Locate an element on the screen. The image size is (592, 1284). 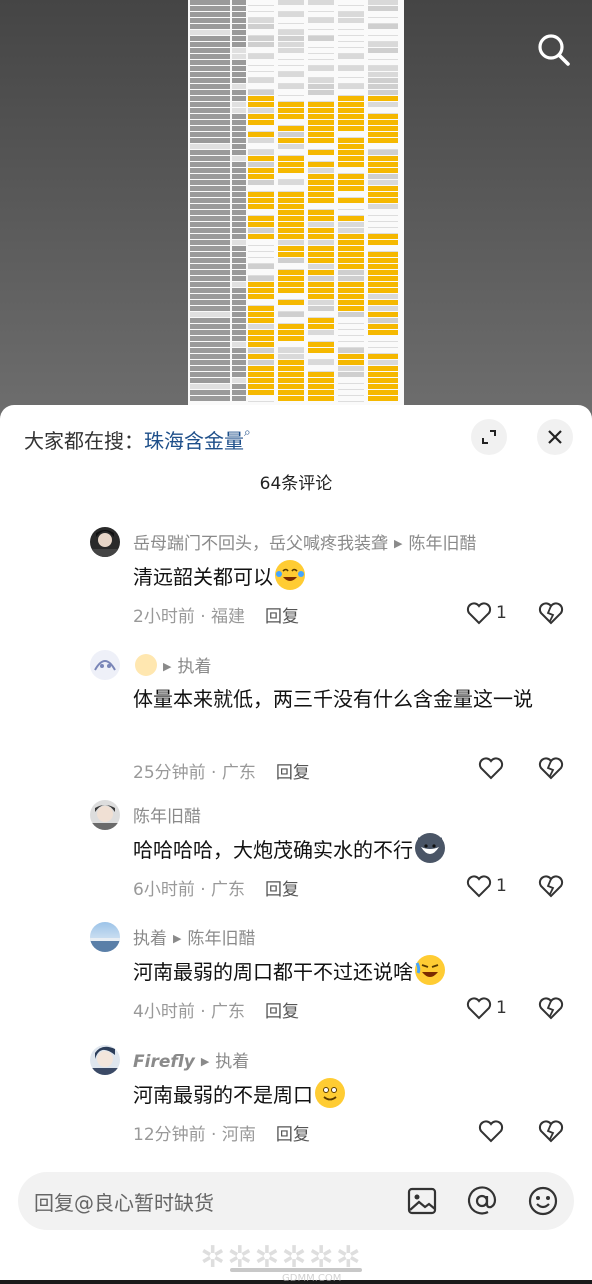
close-button is located at coordinates (555, 437).